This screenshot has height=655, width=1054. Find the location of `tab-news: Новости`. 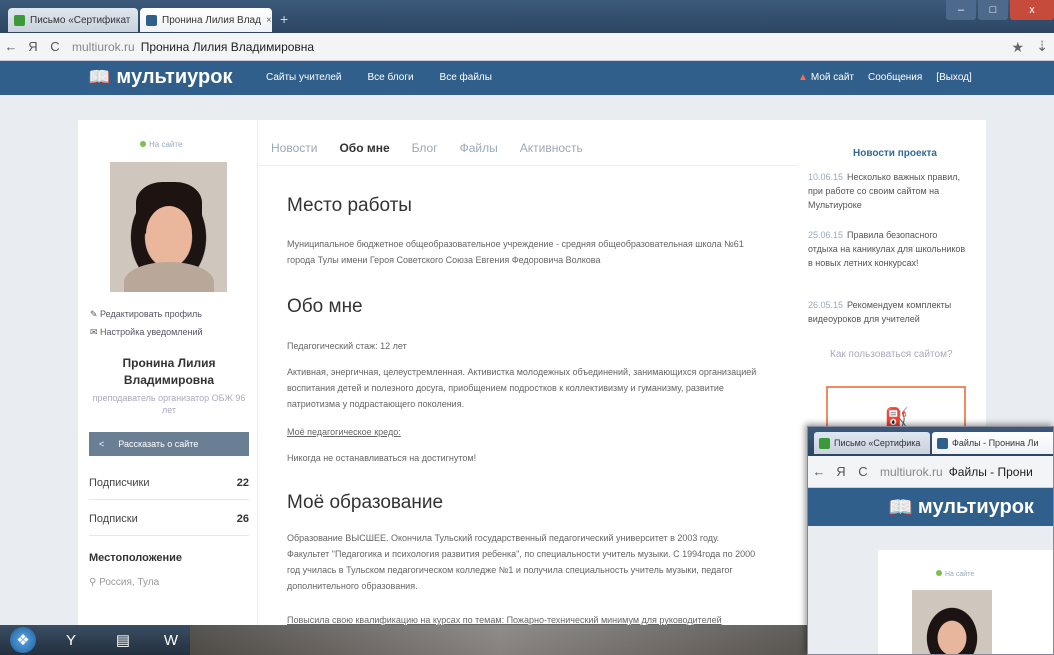

tab-news: Новости is located at coordinates (294, 148).